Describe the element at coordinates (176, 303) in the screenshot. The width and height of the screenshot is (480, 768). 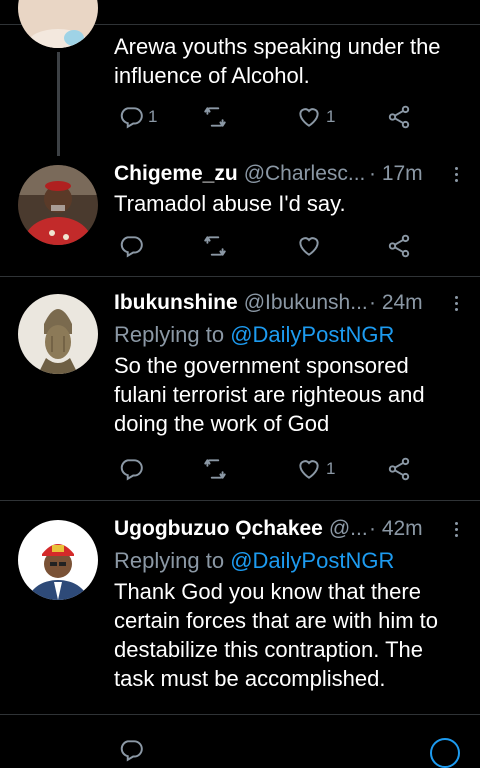
I see `display-name: Ibukunshine` at that location.